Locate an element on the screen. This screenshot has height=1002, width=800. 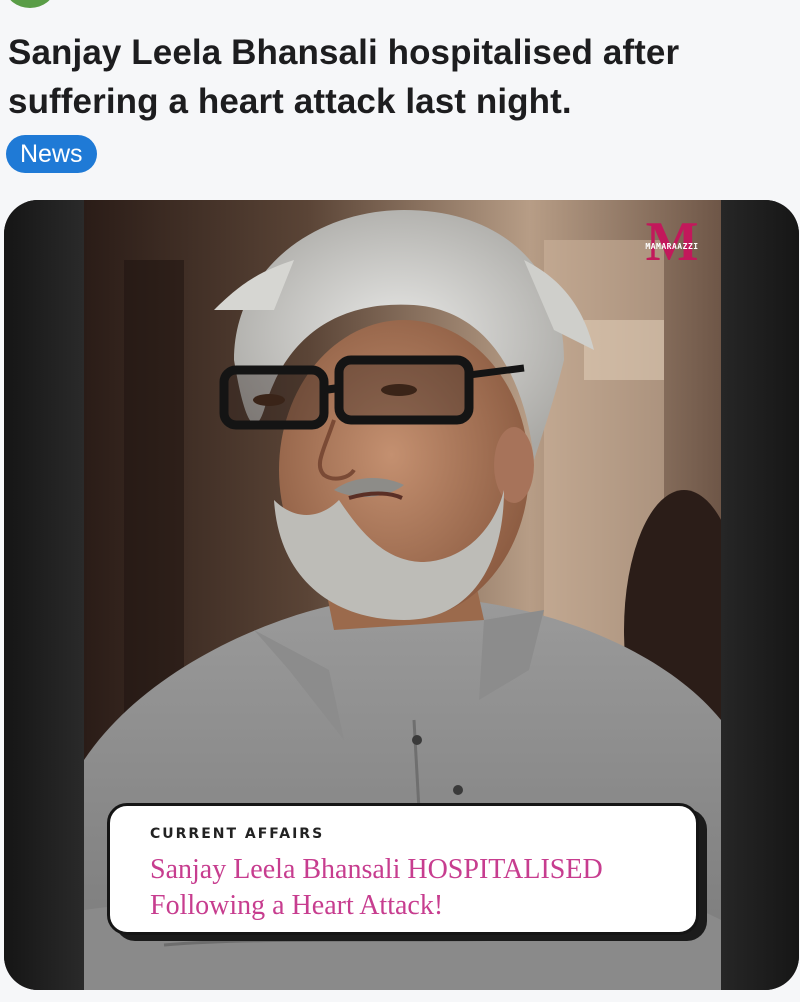
author-avatar is located at coordinates (30, 4).